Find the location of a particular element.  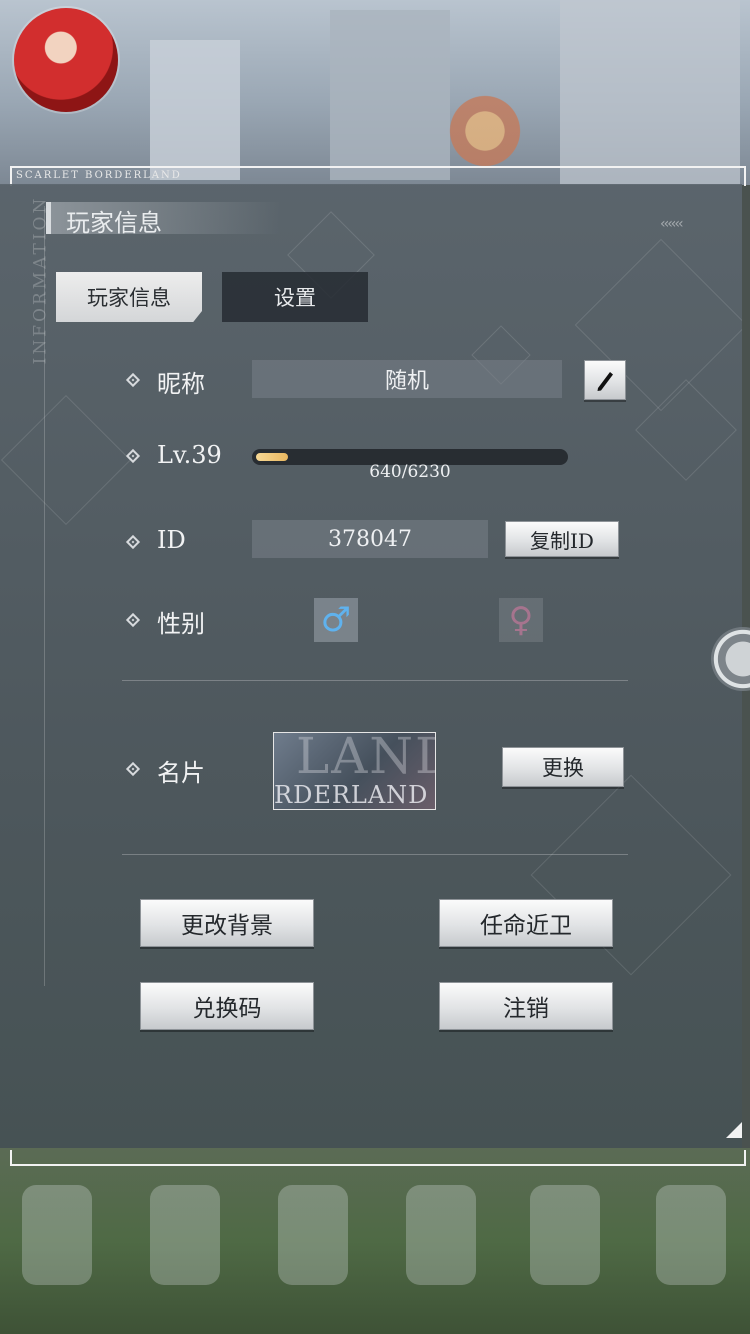

player-avatar is located at coordinates (66, 60).